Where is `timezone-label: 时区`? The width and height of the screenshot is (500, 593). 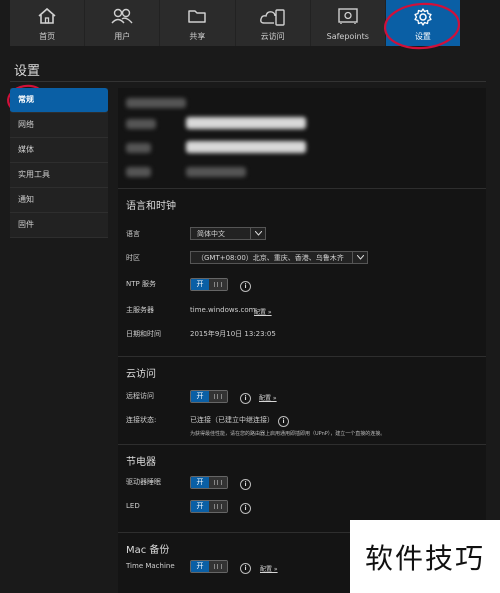 timezone-label: 时区 is located at coordinates (133, 258).